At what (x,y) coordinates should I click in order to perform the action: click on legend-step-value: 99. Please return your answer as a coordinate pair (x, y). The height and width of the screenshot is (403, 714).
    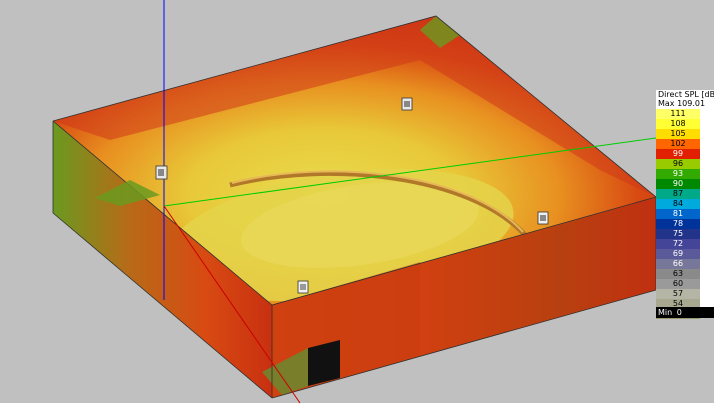
    Looking at the image, I should click on (678, 153).